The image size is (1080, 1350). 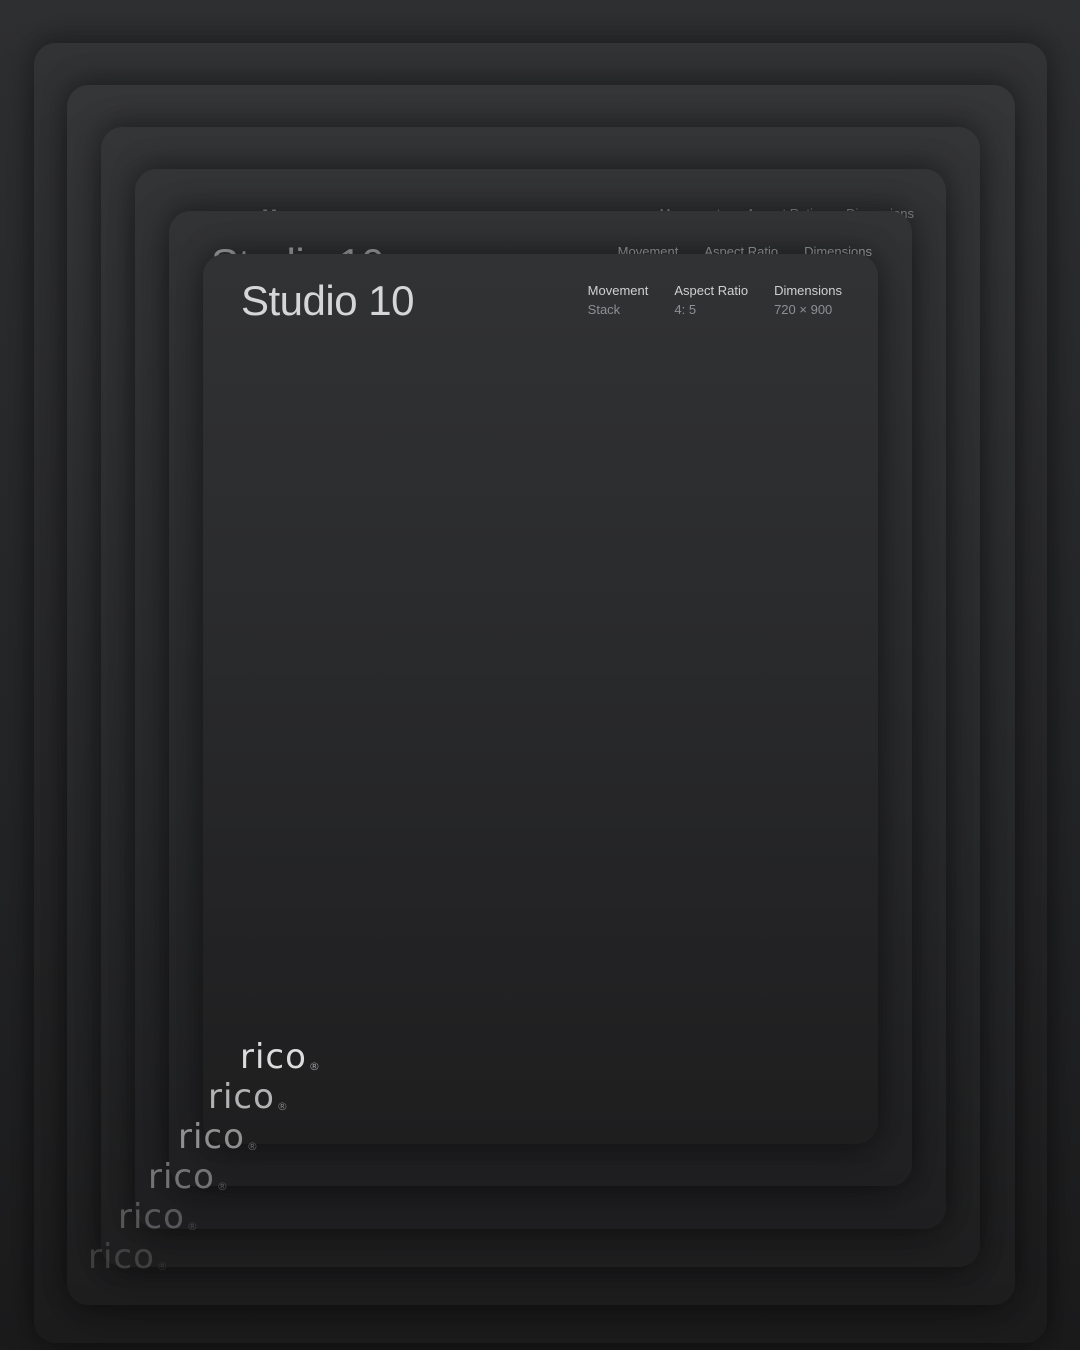 I want to click on brand-logo-echo-2: rico ®, so click(x=218, y=1137).